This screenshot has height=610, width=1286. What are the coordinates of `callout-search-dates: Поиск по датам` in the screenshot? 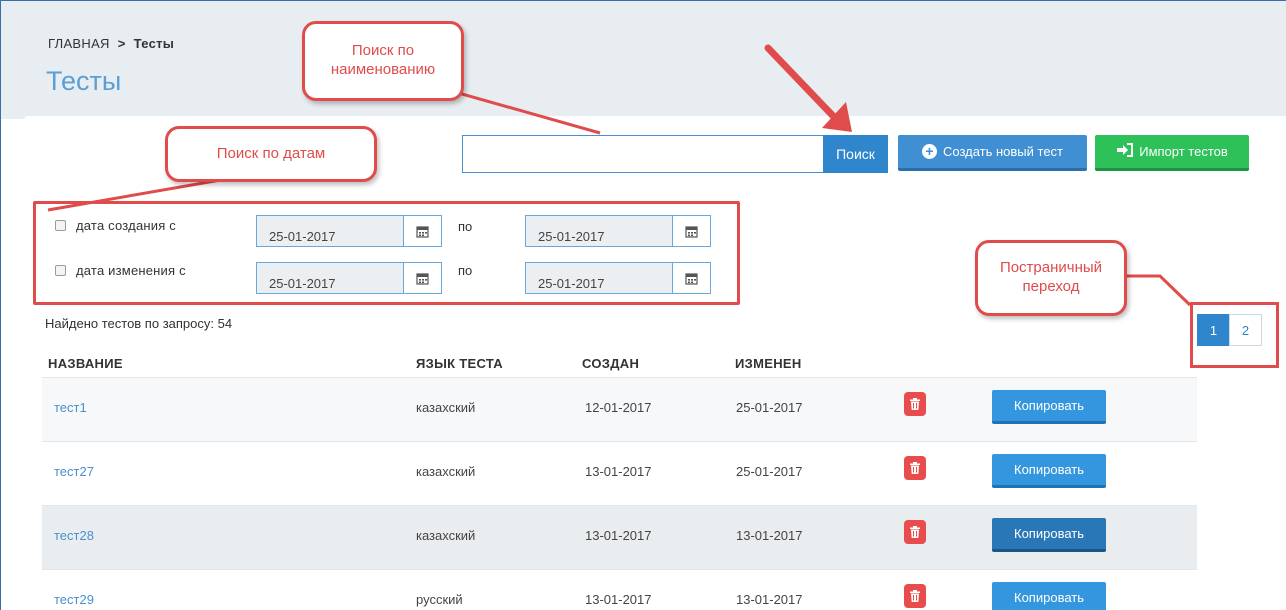 It's located at (271, 154).